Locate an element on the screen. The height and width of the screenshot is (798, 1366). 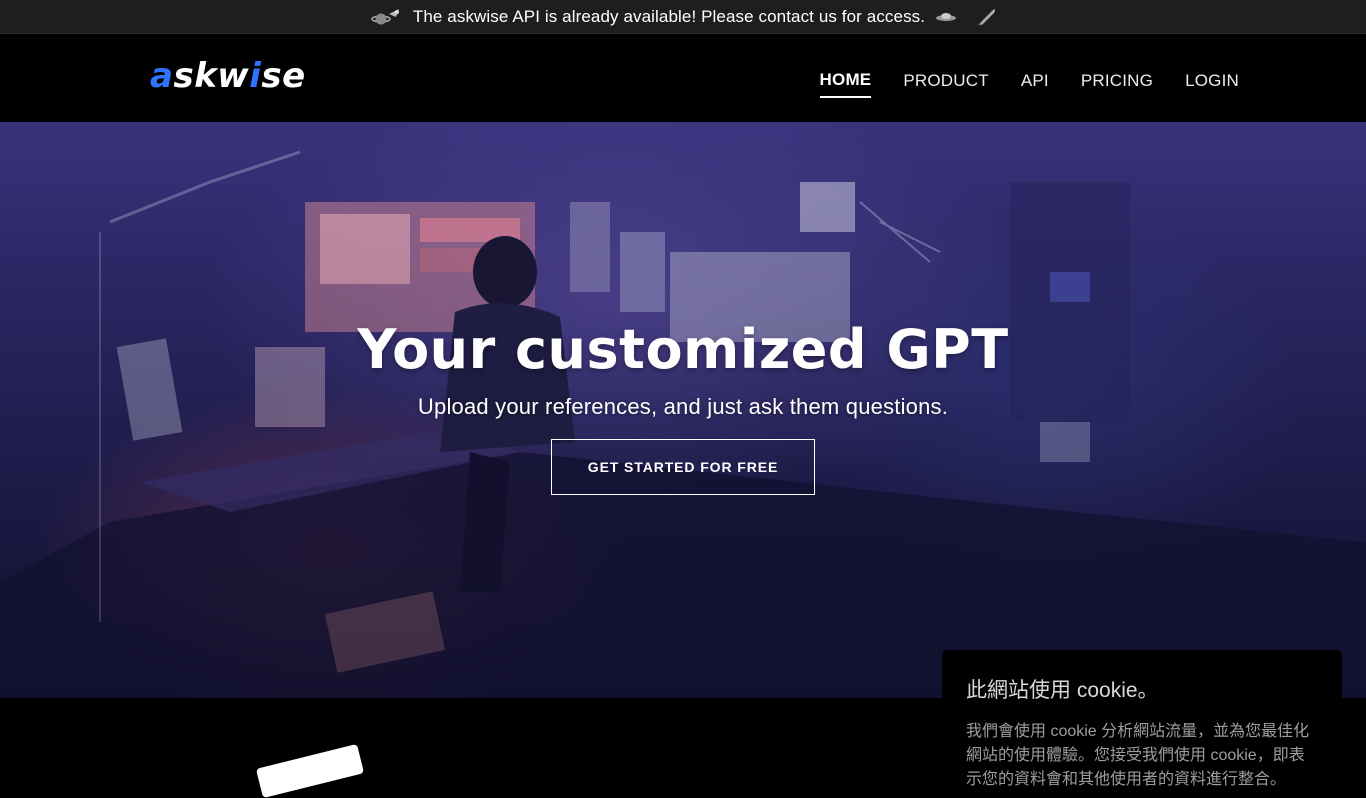
nav-pricing: PRICING is located at coordinates (1117, 84).